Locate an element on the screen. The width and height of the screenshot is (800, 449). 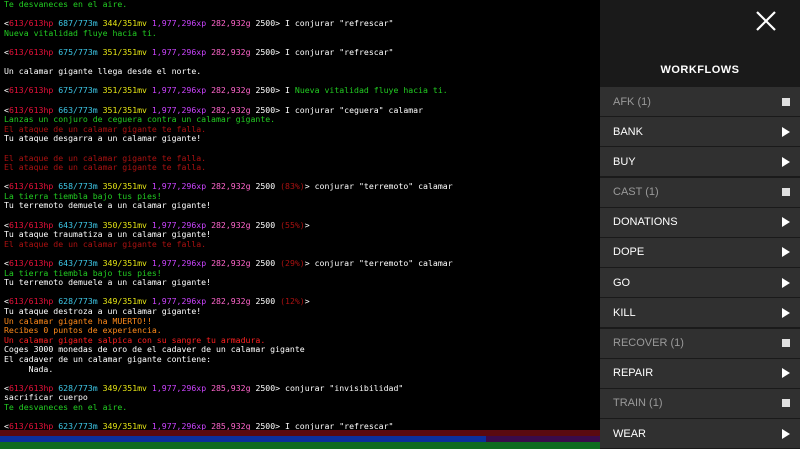
terminal-line: Un calamar gigante llega desde el norte. is located at coordinates (302, 71).